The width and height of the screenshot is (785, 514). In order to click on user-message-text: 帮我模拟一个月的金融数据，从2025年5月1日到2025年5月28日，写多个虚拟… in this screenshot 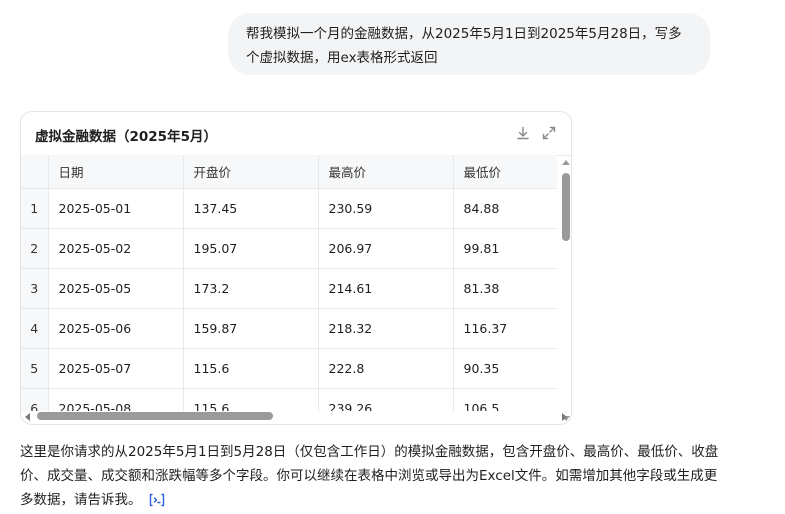, I will do `click(464, 46)`.